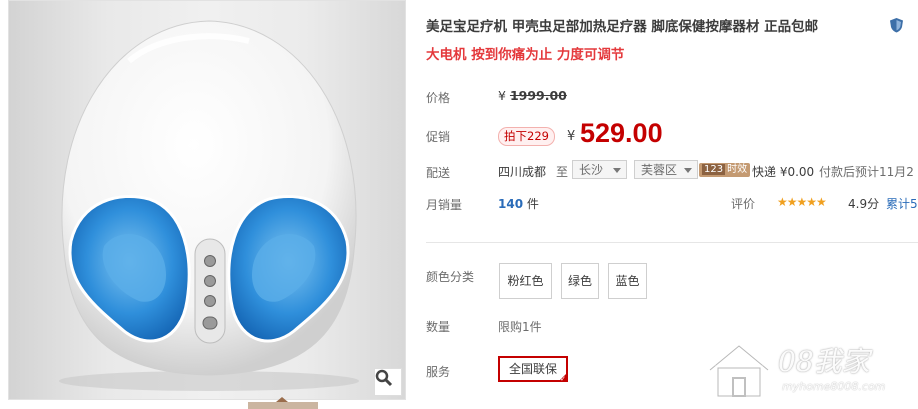 The height and width of the screenshot is (409, 918). What do you see at coordinates (672, 242) in the screenshot?
I see `section-divider` at bounding box center [672, 242].